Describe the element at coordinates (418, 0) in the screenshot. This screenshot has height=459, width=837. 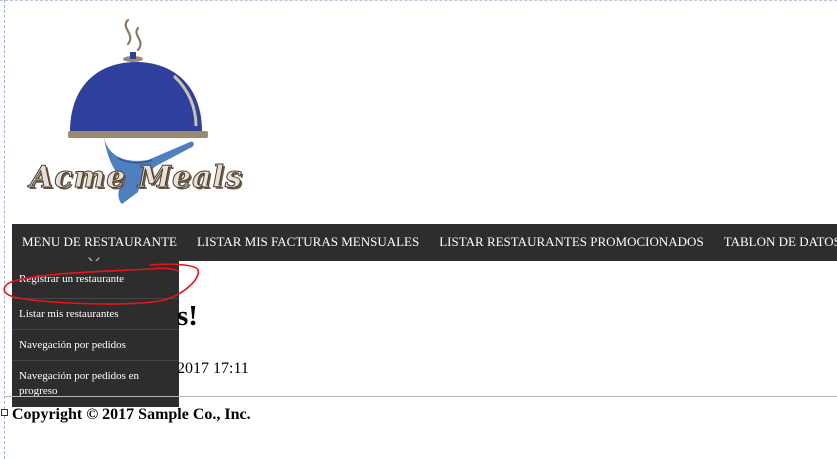
I see `editor-guide-top` at that location.